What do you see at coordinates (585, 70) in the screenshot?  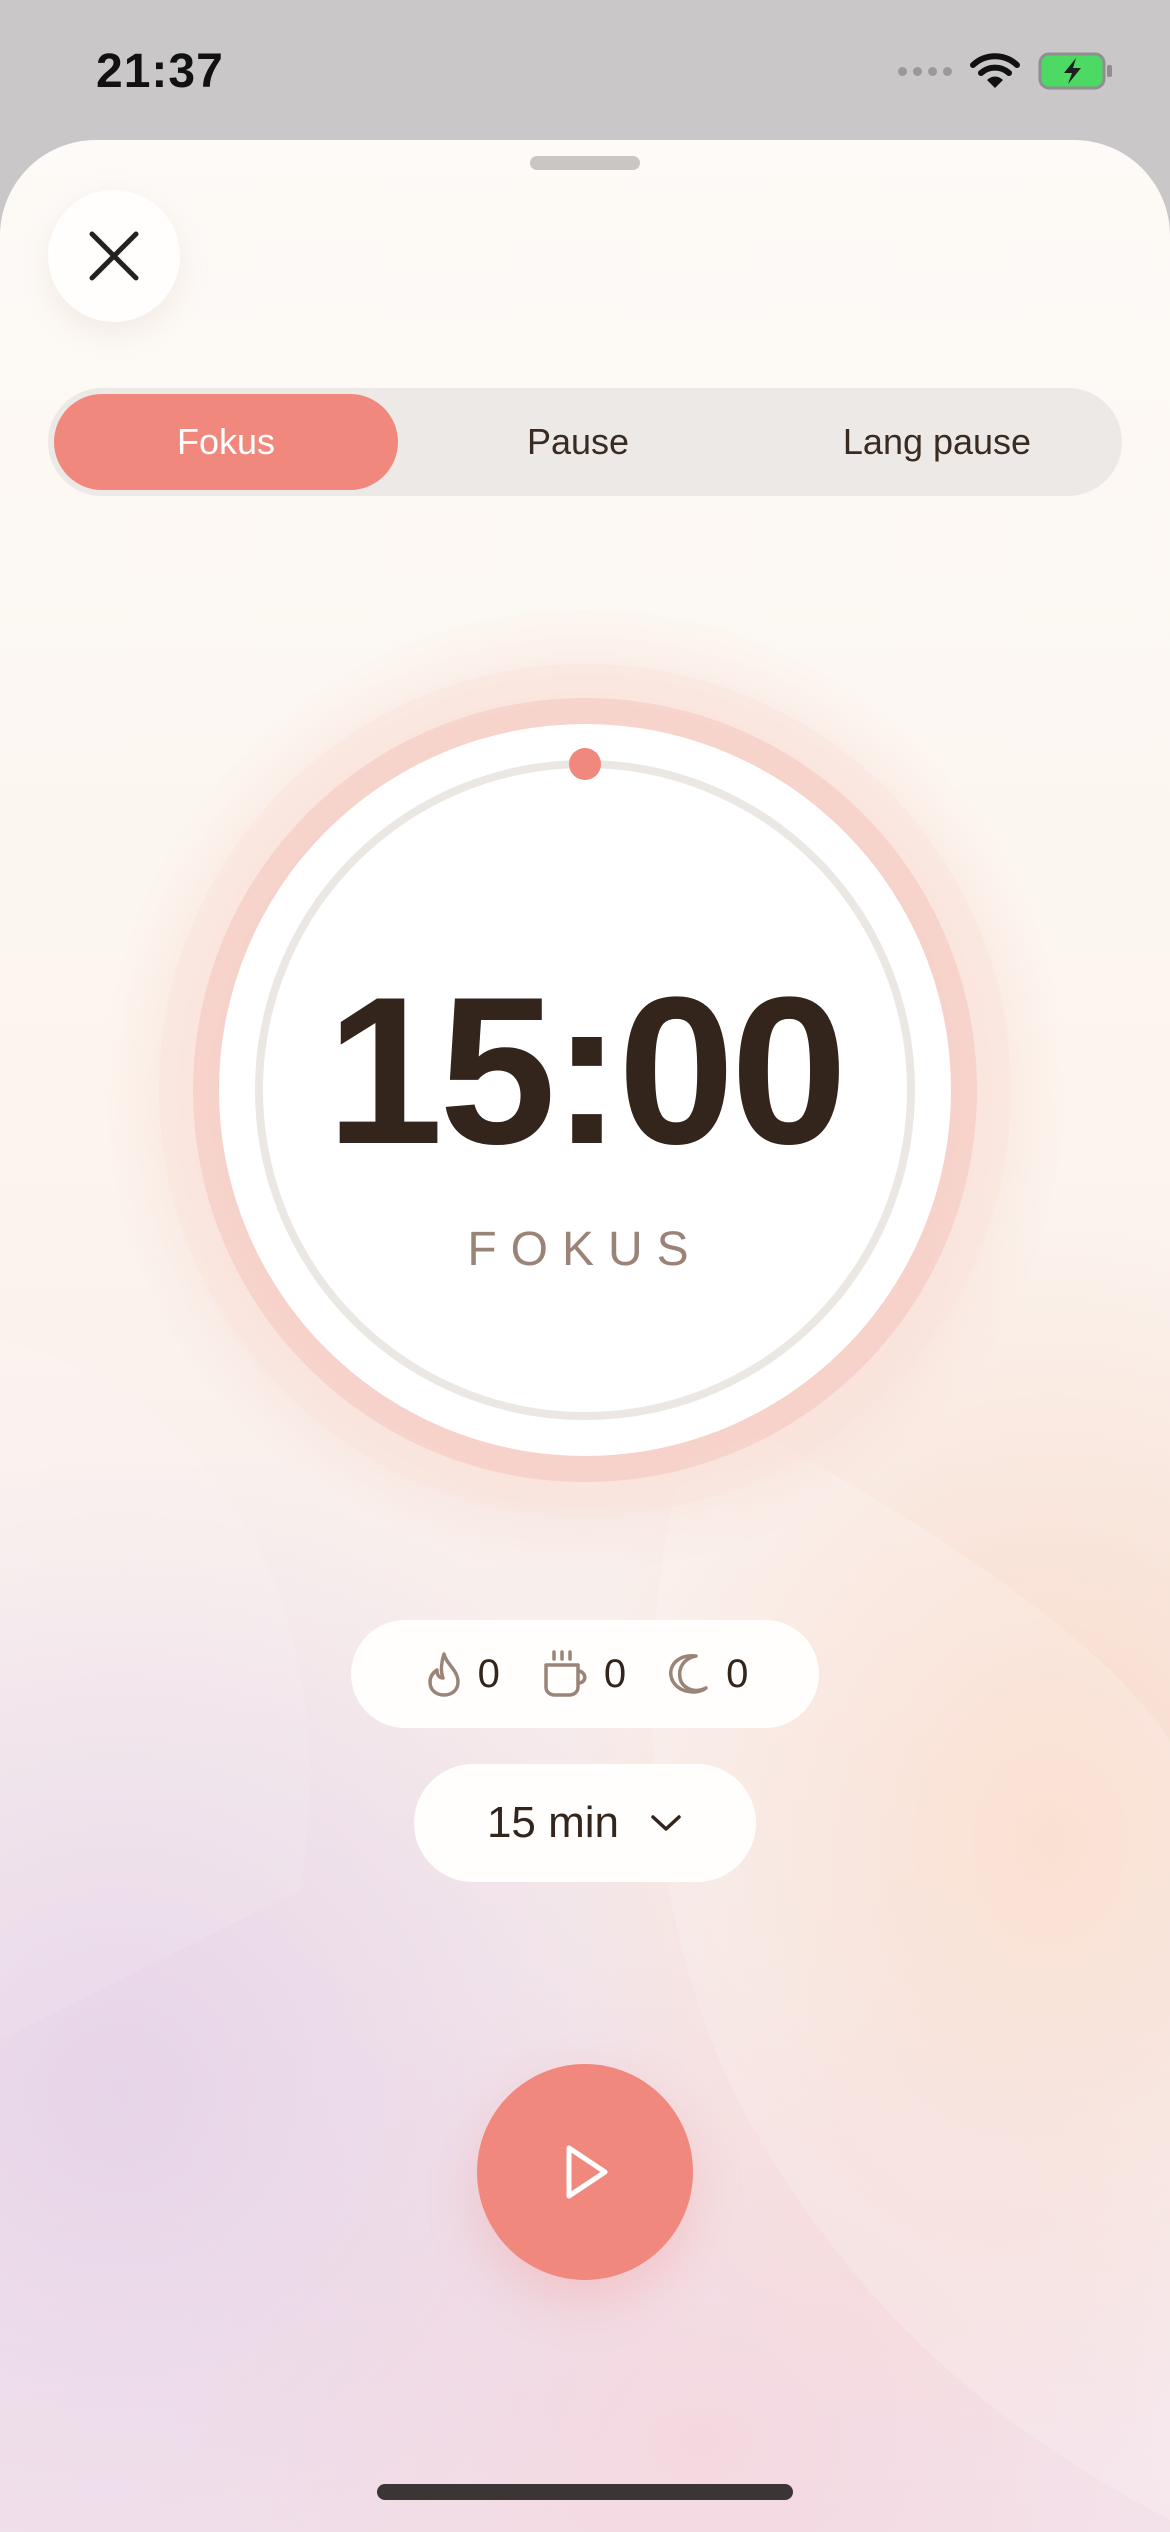 I see `status-bar: 21:37` at bounding box center [585, 70].